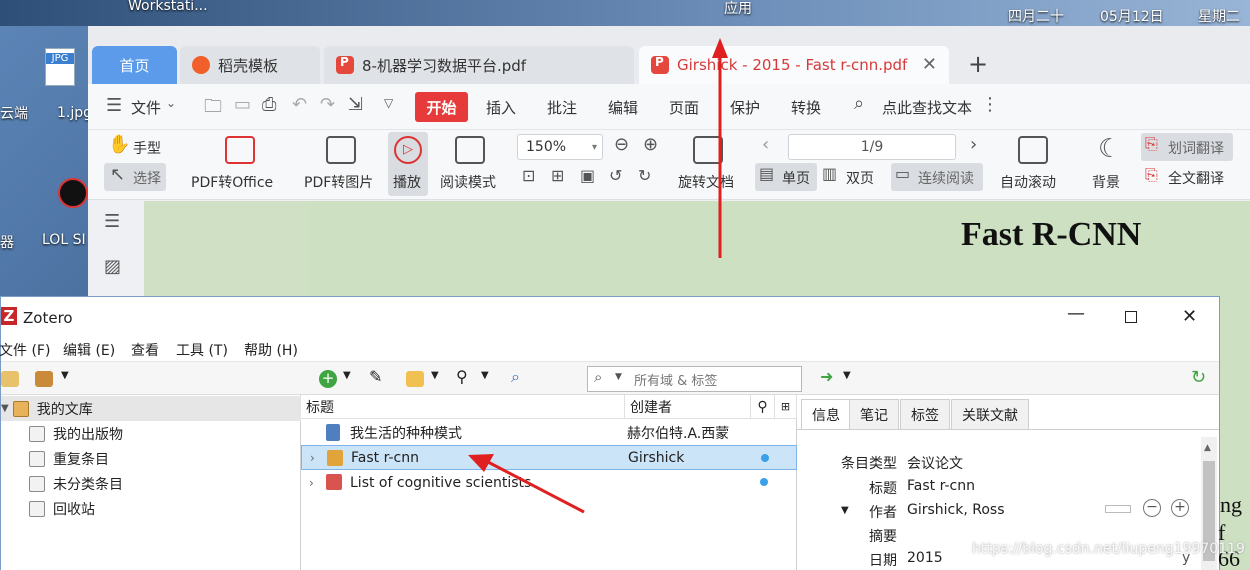 The image size is (1250, 570). What do you see at coordinates (720, 48) in the screenshot?
I see `arrow-head-up` at bounding box center [720, 48].